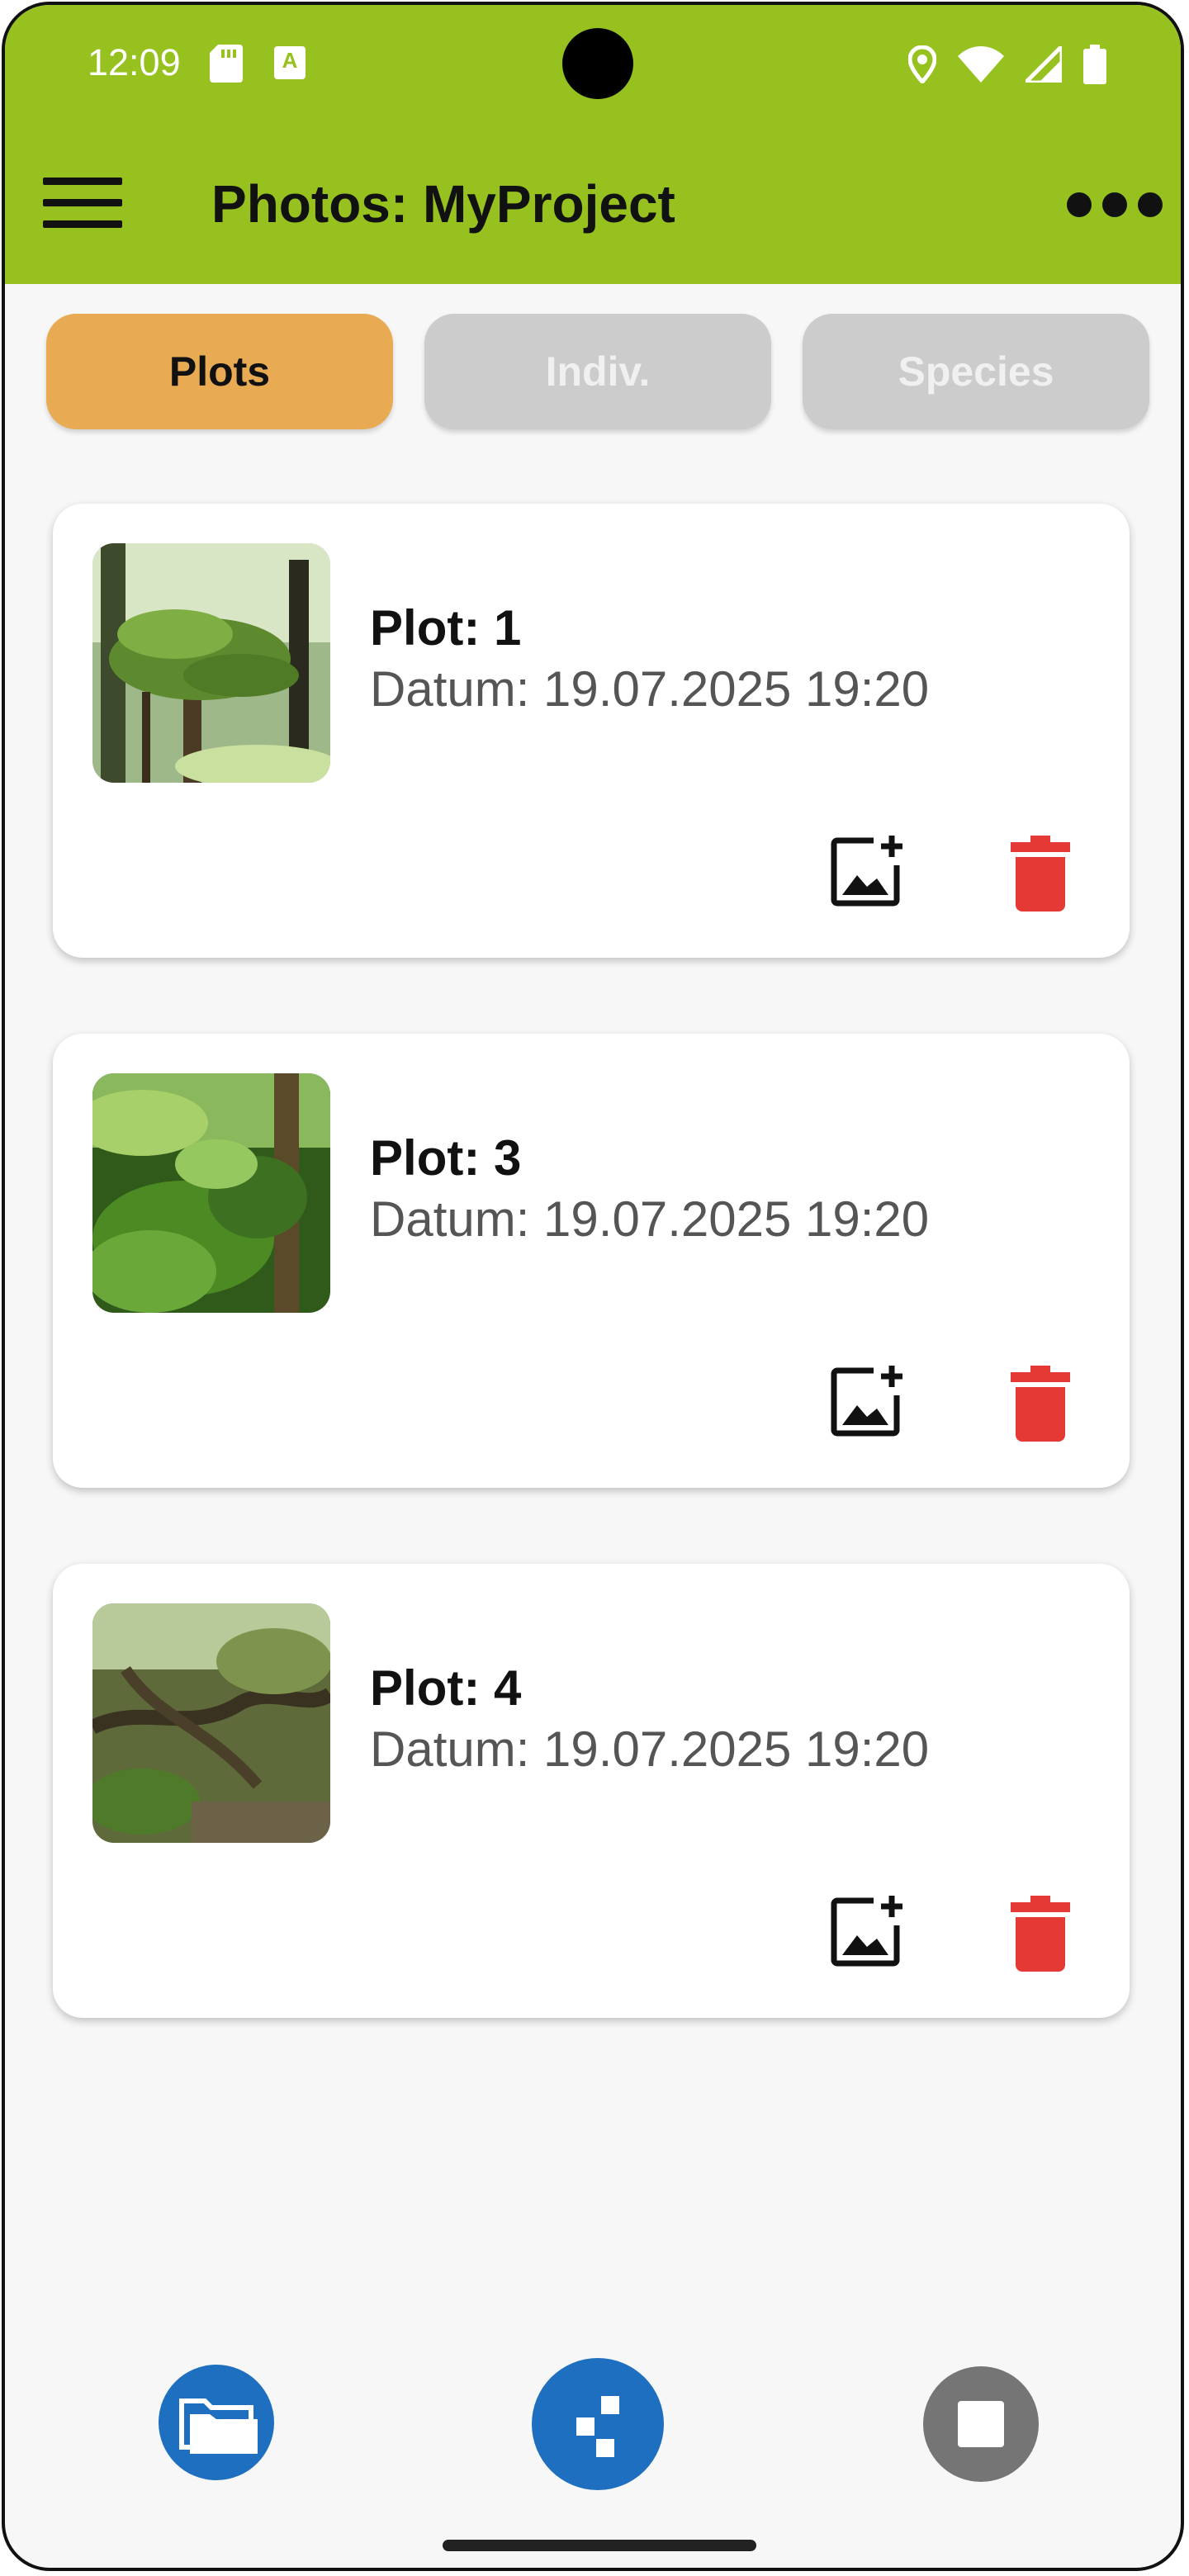 This screenshot has height=2576, width=1189. I want to click on tab-plots: Plots, so click(219, 371).